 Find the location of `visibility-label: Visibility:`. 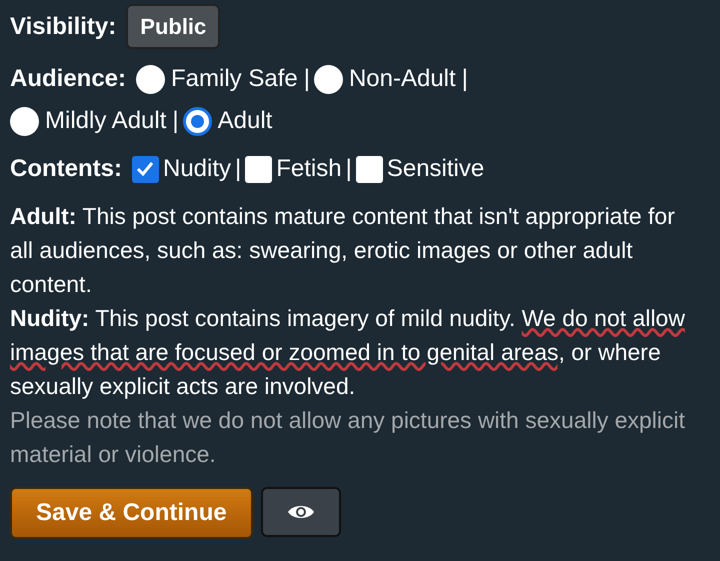

visibility-label: Visibility: is located at coordinates (63, 27).